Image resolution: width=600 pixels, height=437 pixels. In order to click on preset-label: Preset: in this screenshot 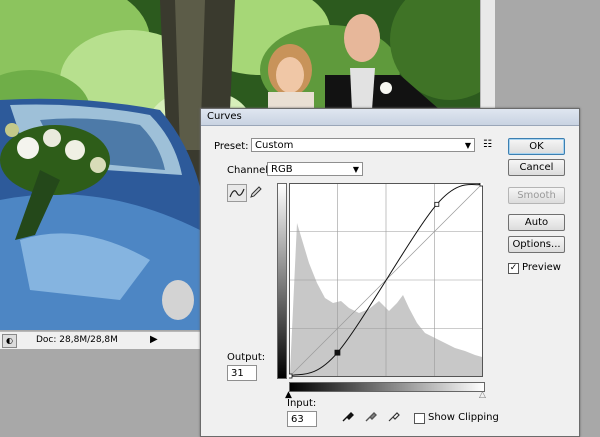, I will do `click(231, 146)`.